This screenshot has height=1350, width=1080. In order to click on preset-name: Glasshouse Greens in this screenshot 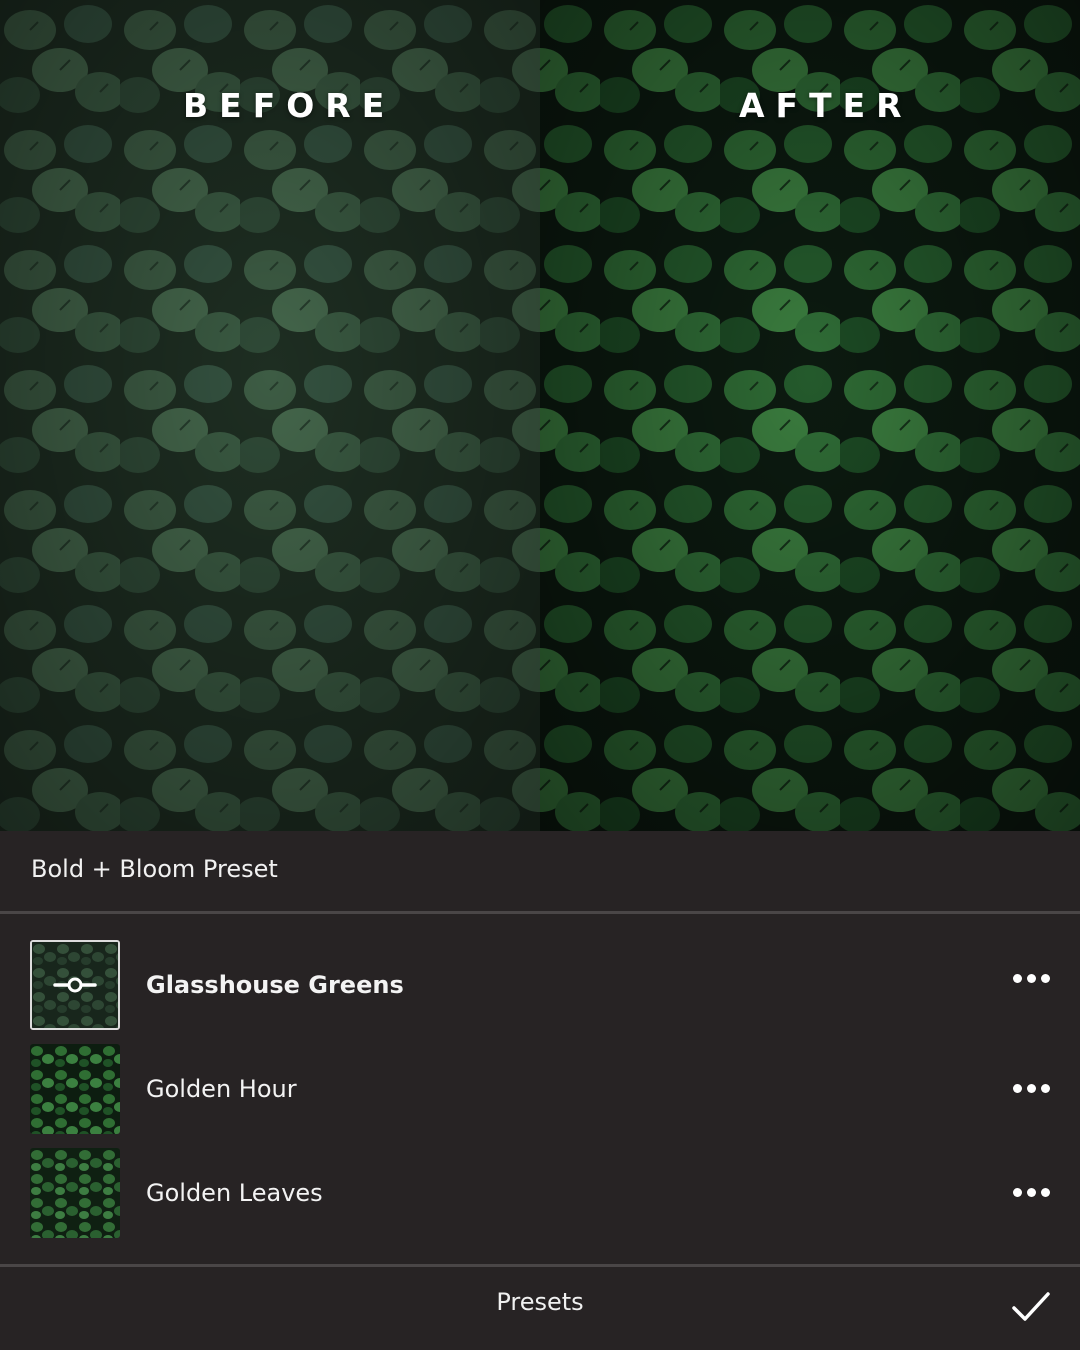, I will do `click(275, 985)`.